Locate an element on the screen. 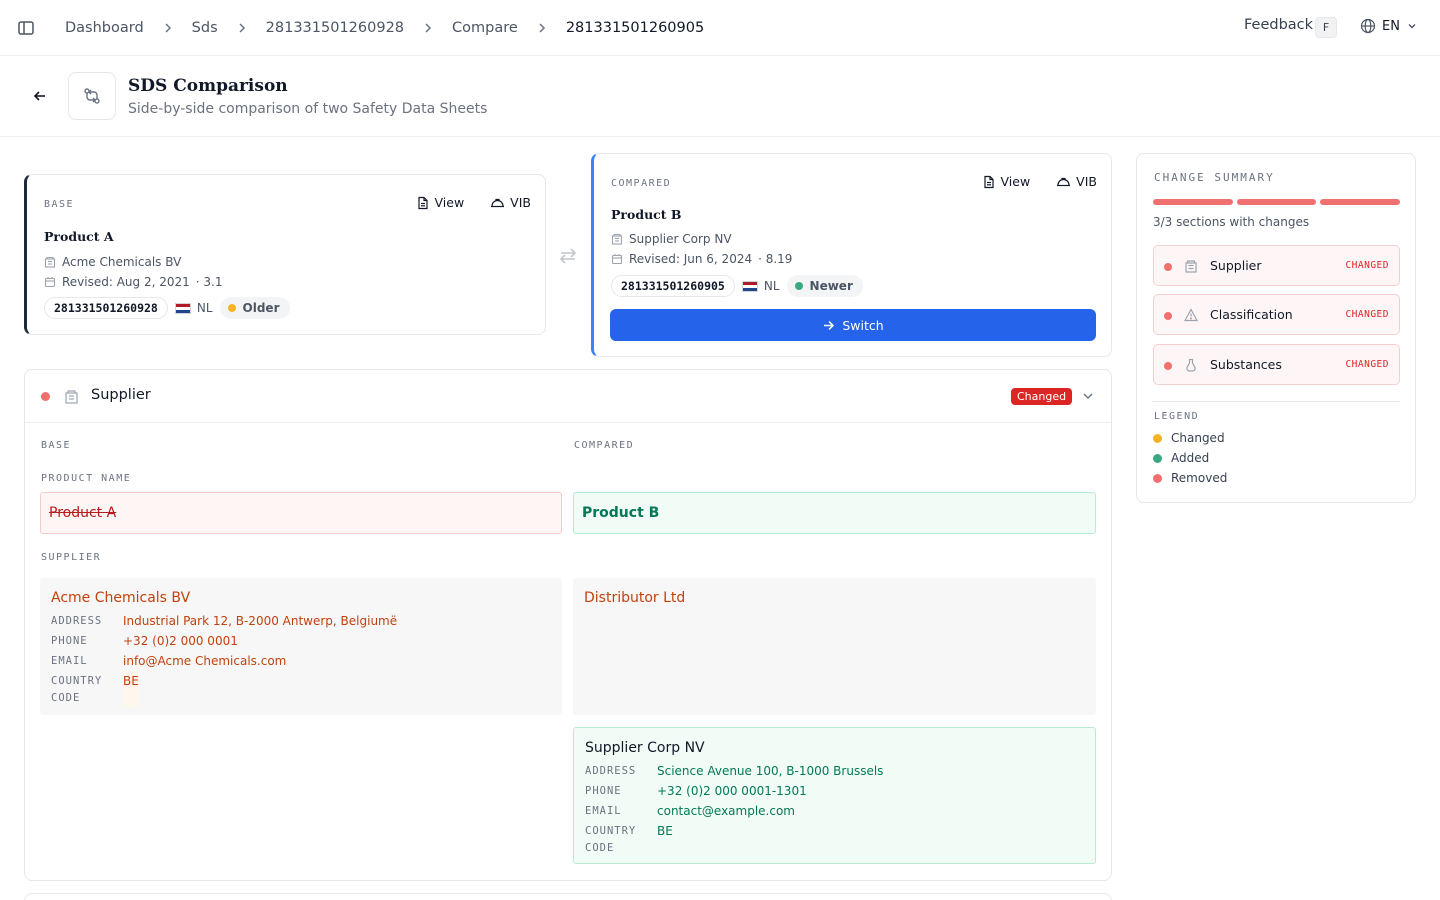 This screenshot has height=900, width=1440. base-view-button: View is located at coordinates (440, 202).